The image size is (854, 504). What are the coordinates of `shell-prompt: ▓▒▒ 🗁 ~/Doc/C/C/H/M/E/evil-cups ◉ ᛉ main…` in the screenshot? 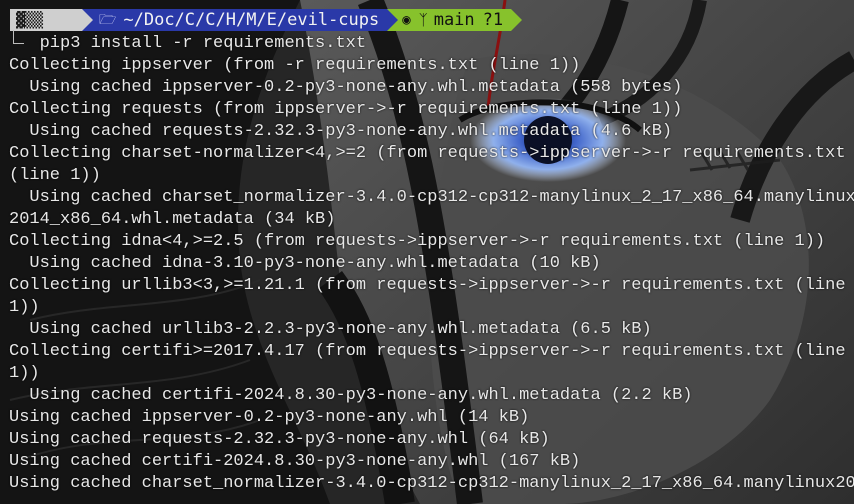 It's located at (266, 20).